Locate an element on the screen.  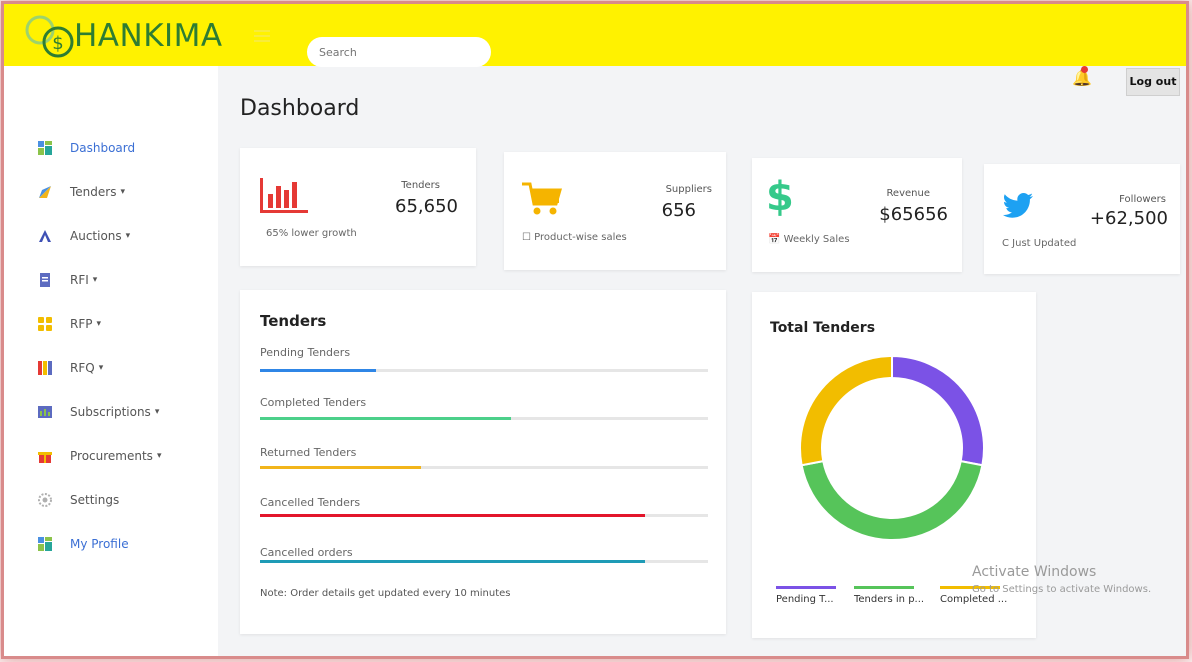
sidebar-item-label: Subscriptions is located at coordinates (110, 412).